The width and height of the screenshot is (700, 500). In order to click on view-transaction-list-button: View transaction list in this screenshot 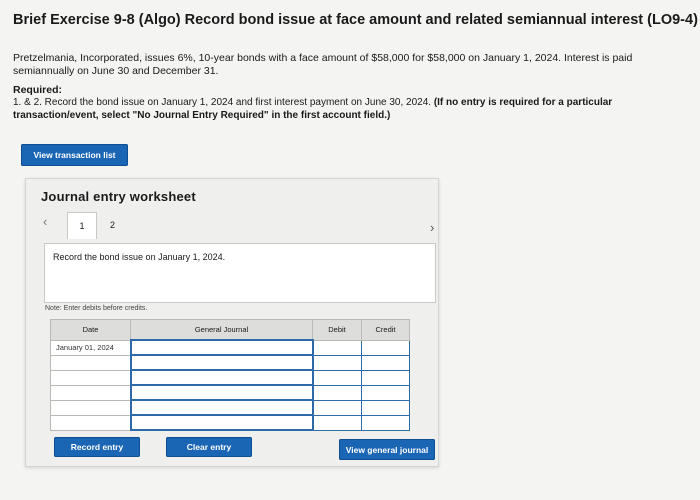, I will do `click(74, 155)`.